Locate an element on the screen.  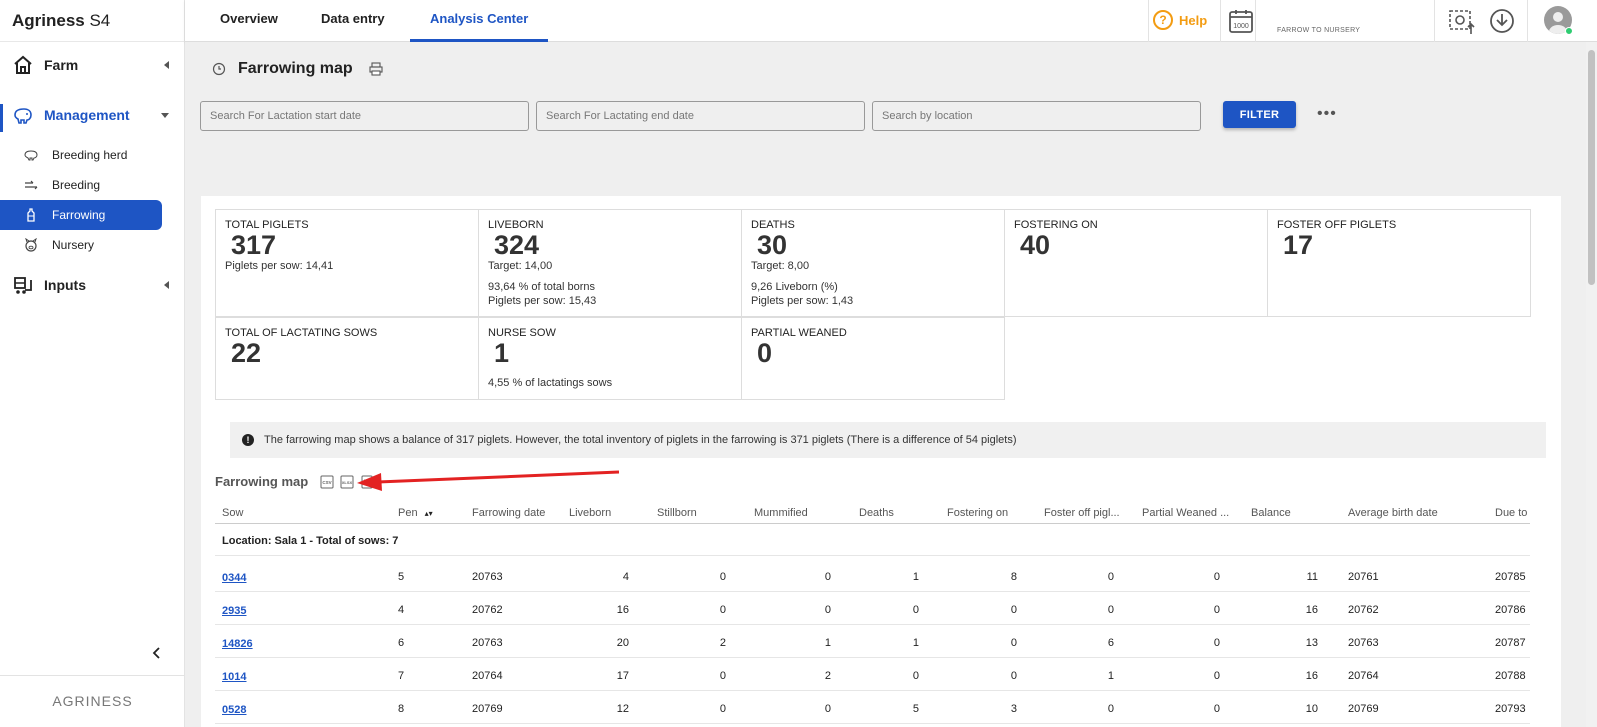
scrollbar-thumb is located at coordinates (1591, 167).